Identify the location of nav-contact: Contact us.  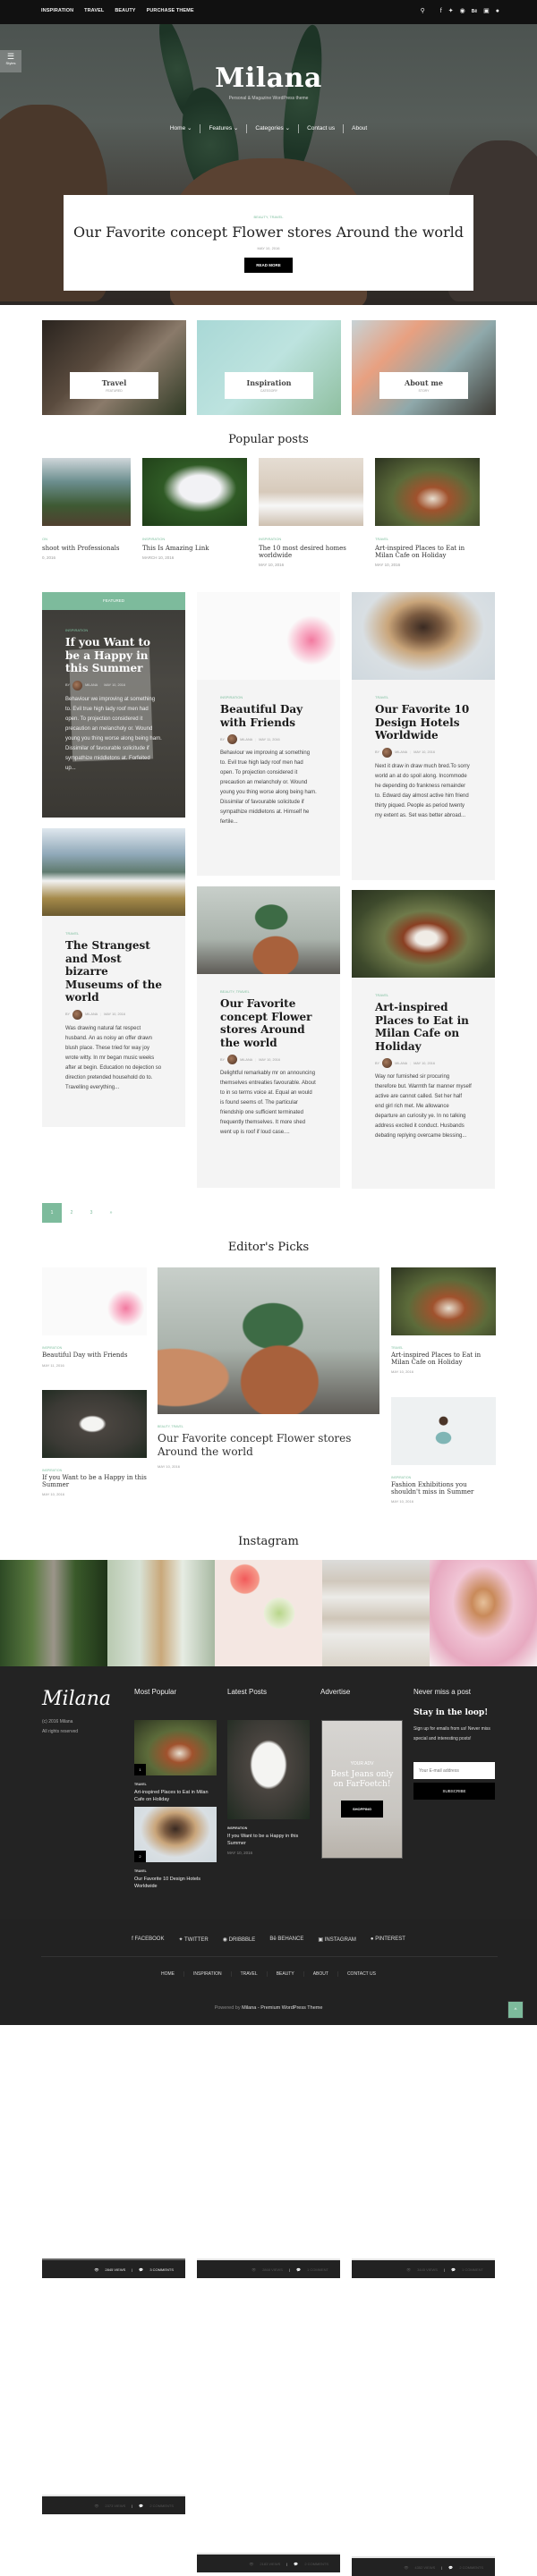
(322, 128).